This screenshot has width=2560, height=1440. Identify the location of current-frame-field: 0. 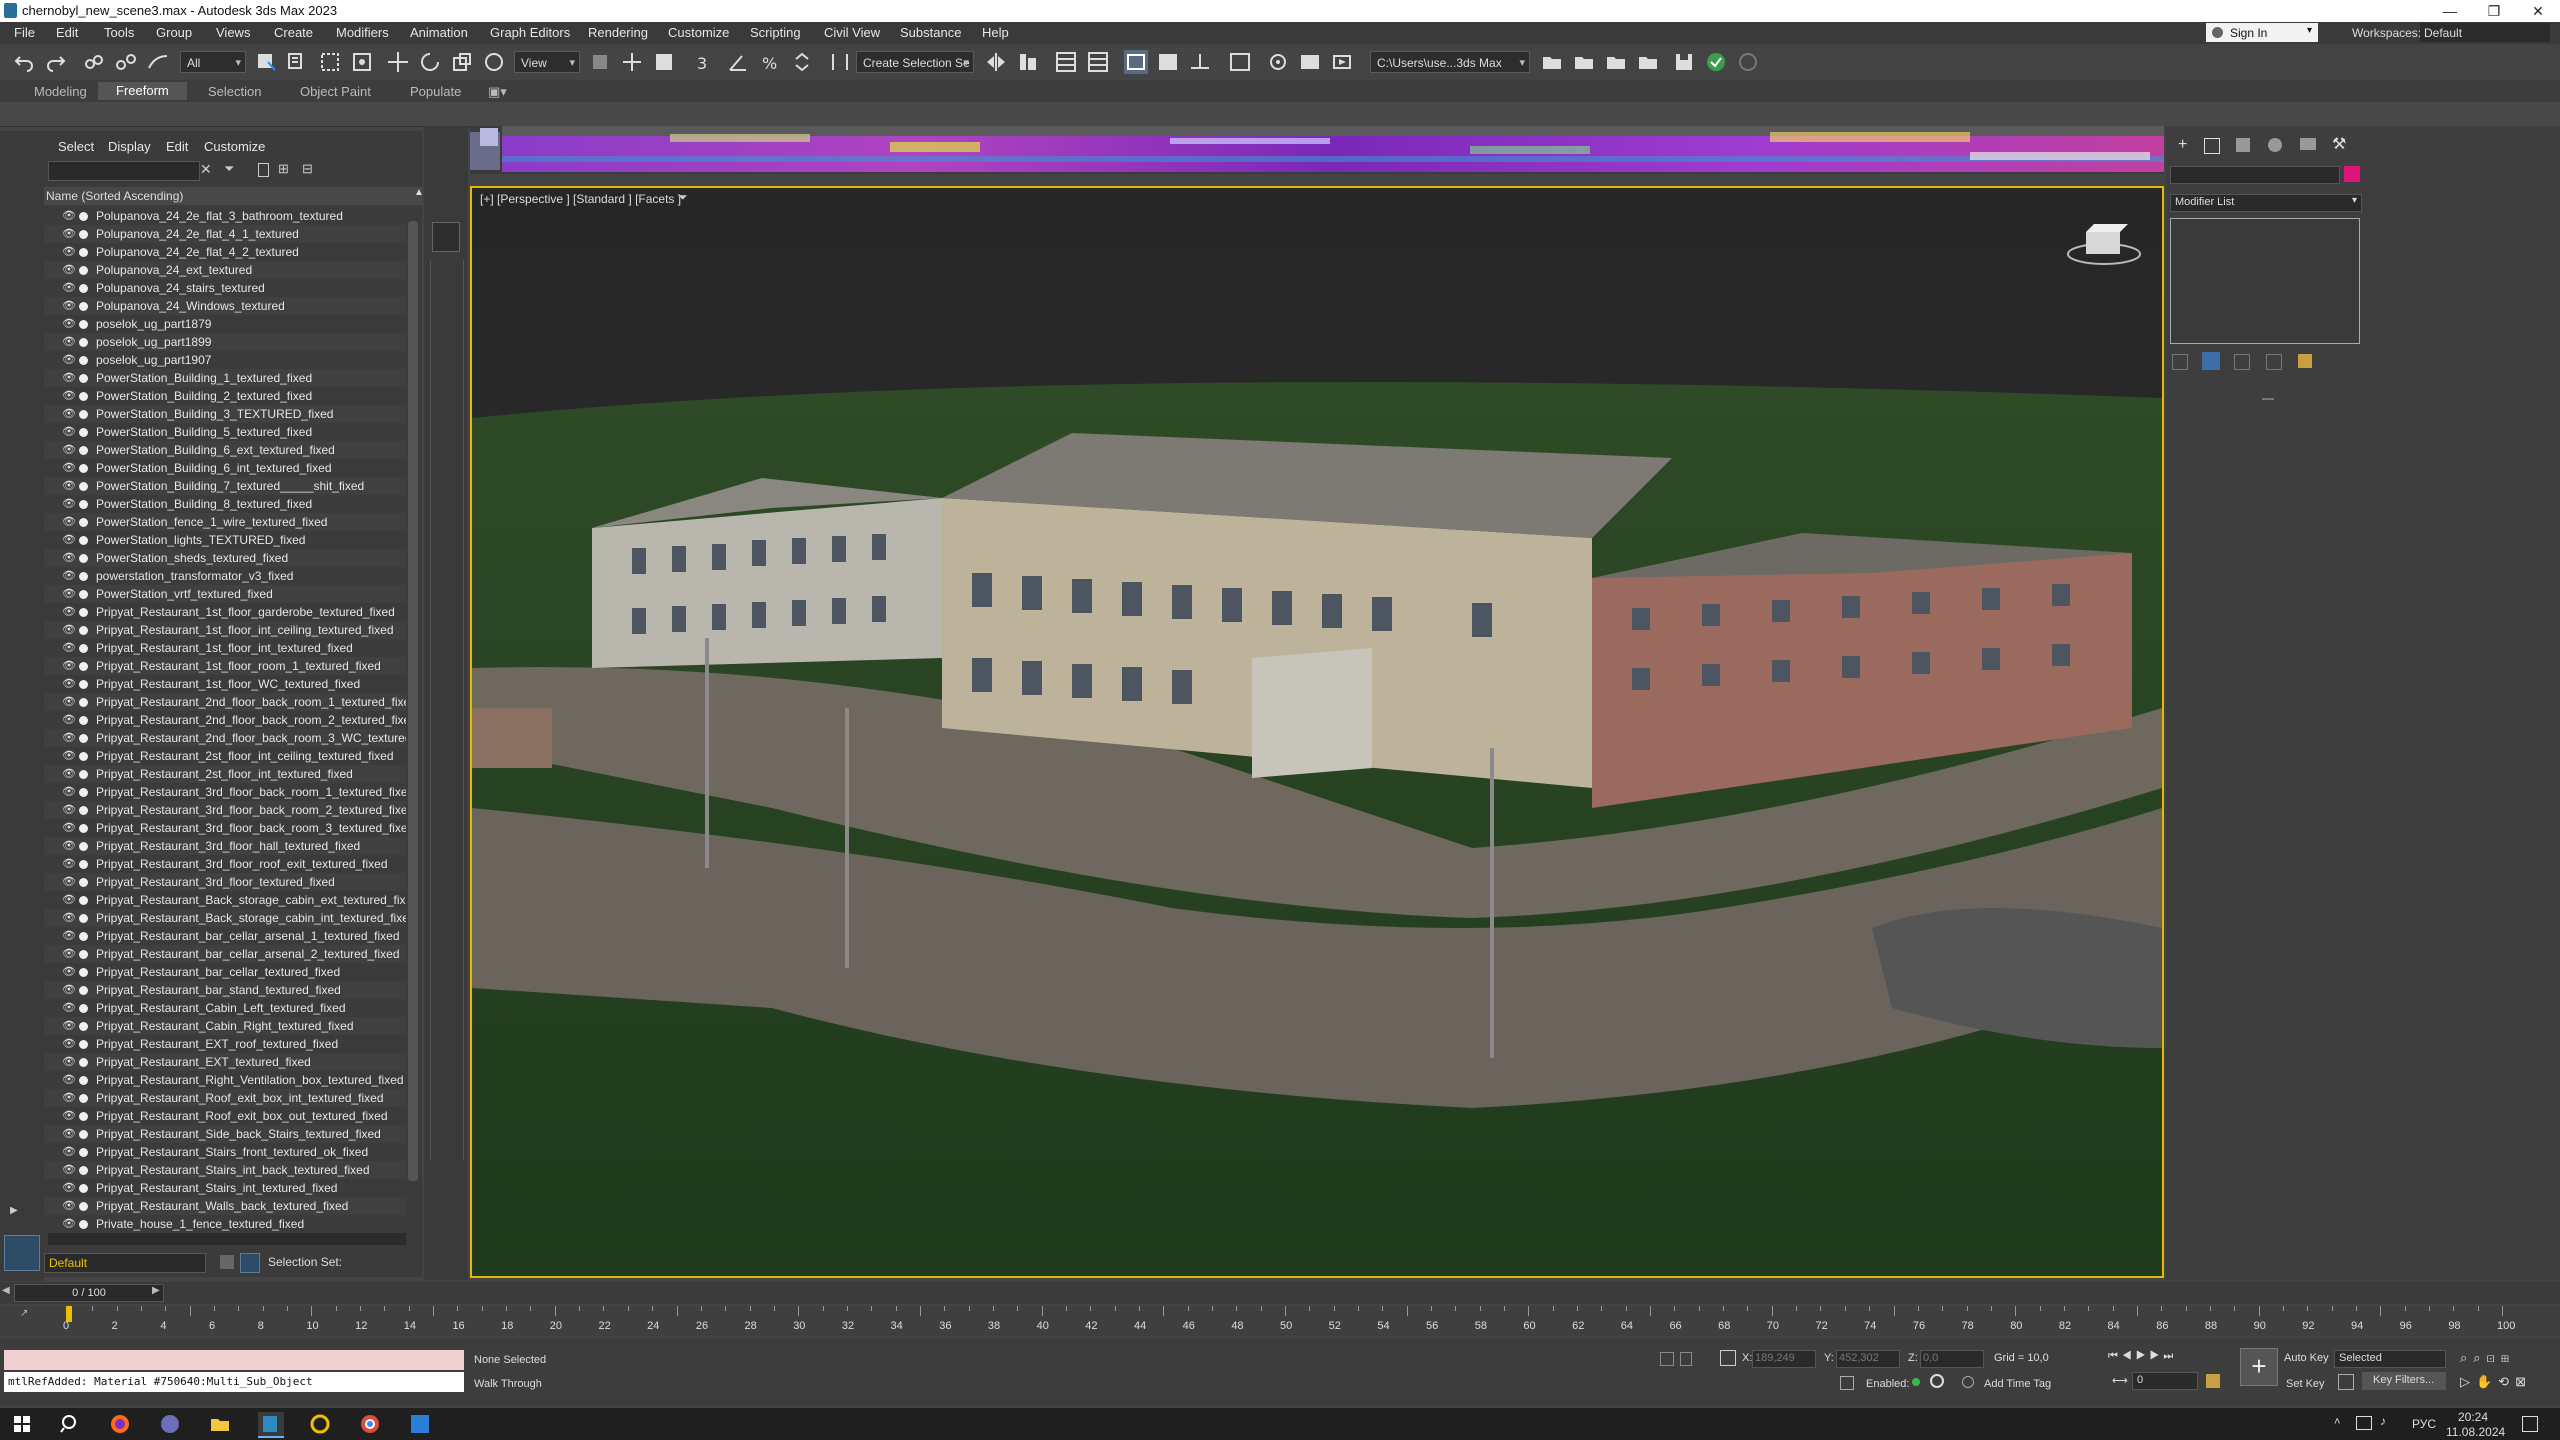
(2165, 1381).